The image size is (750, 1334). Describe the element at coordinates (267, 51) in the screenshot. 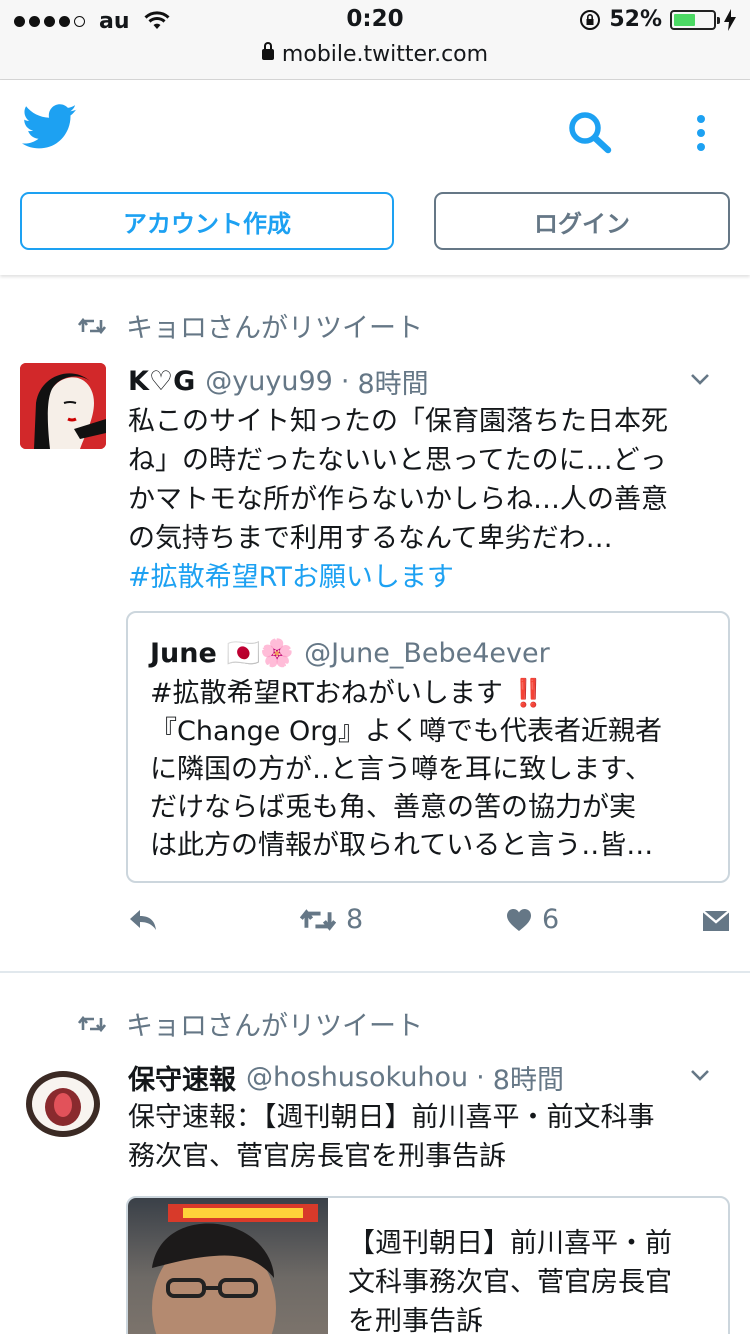

I see `lock-icon` at that location.